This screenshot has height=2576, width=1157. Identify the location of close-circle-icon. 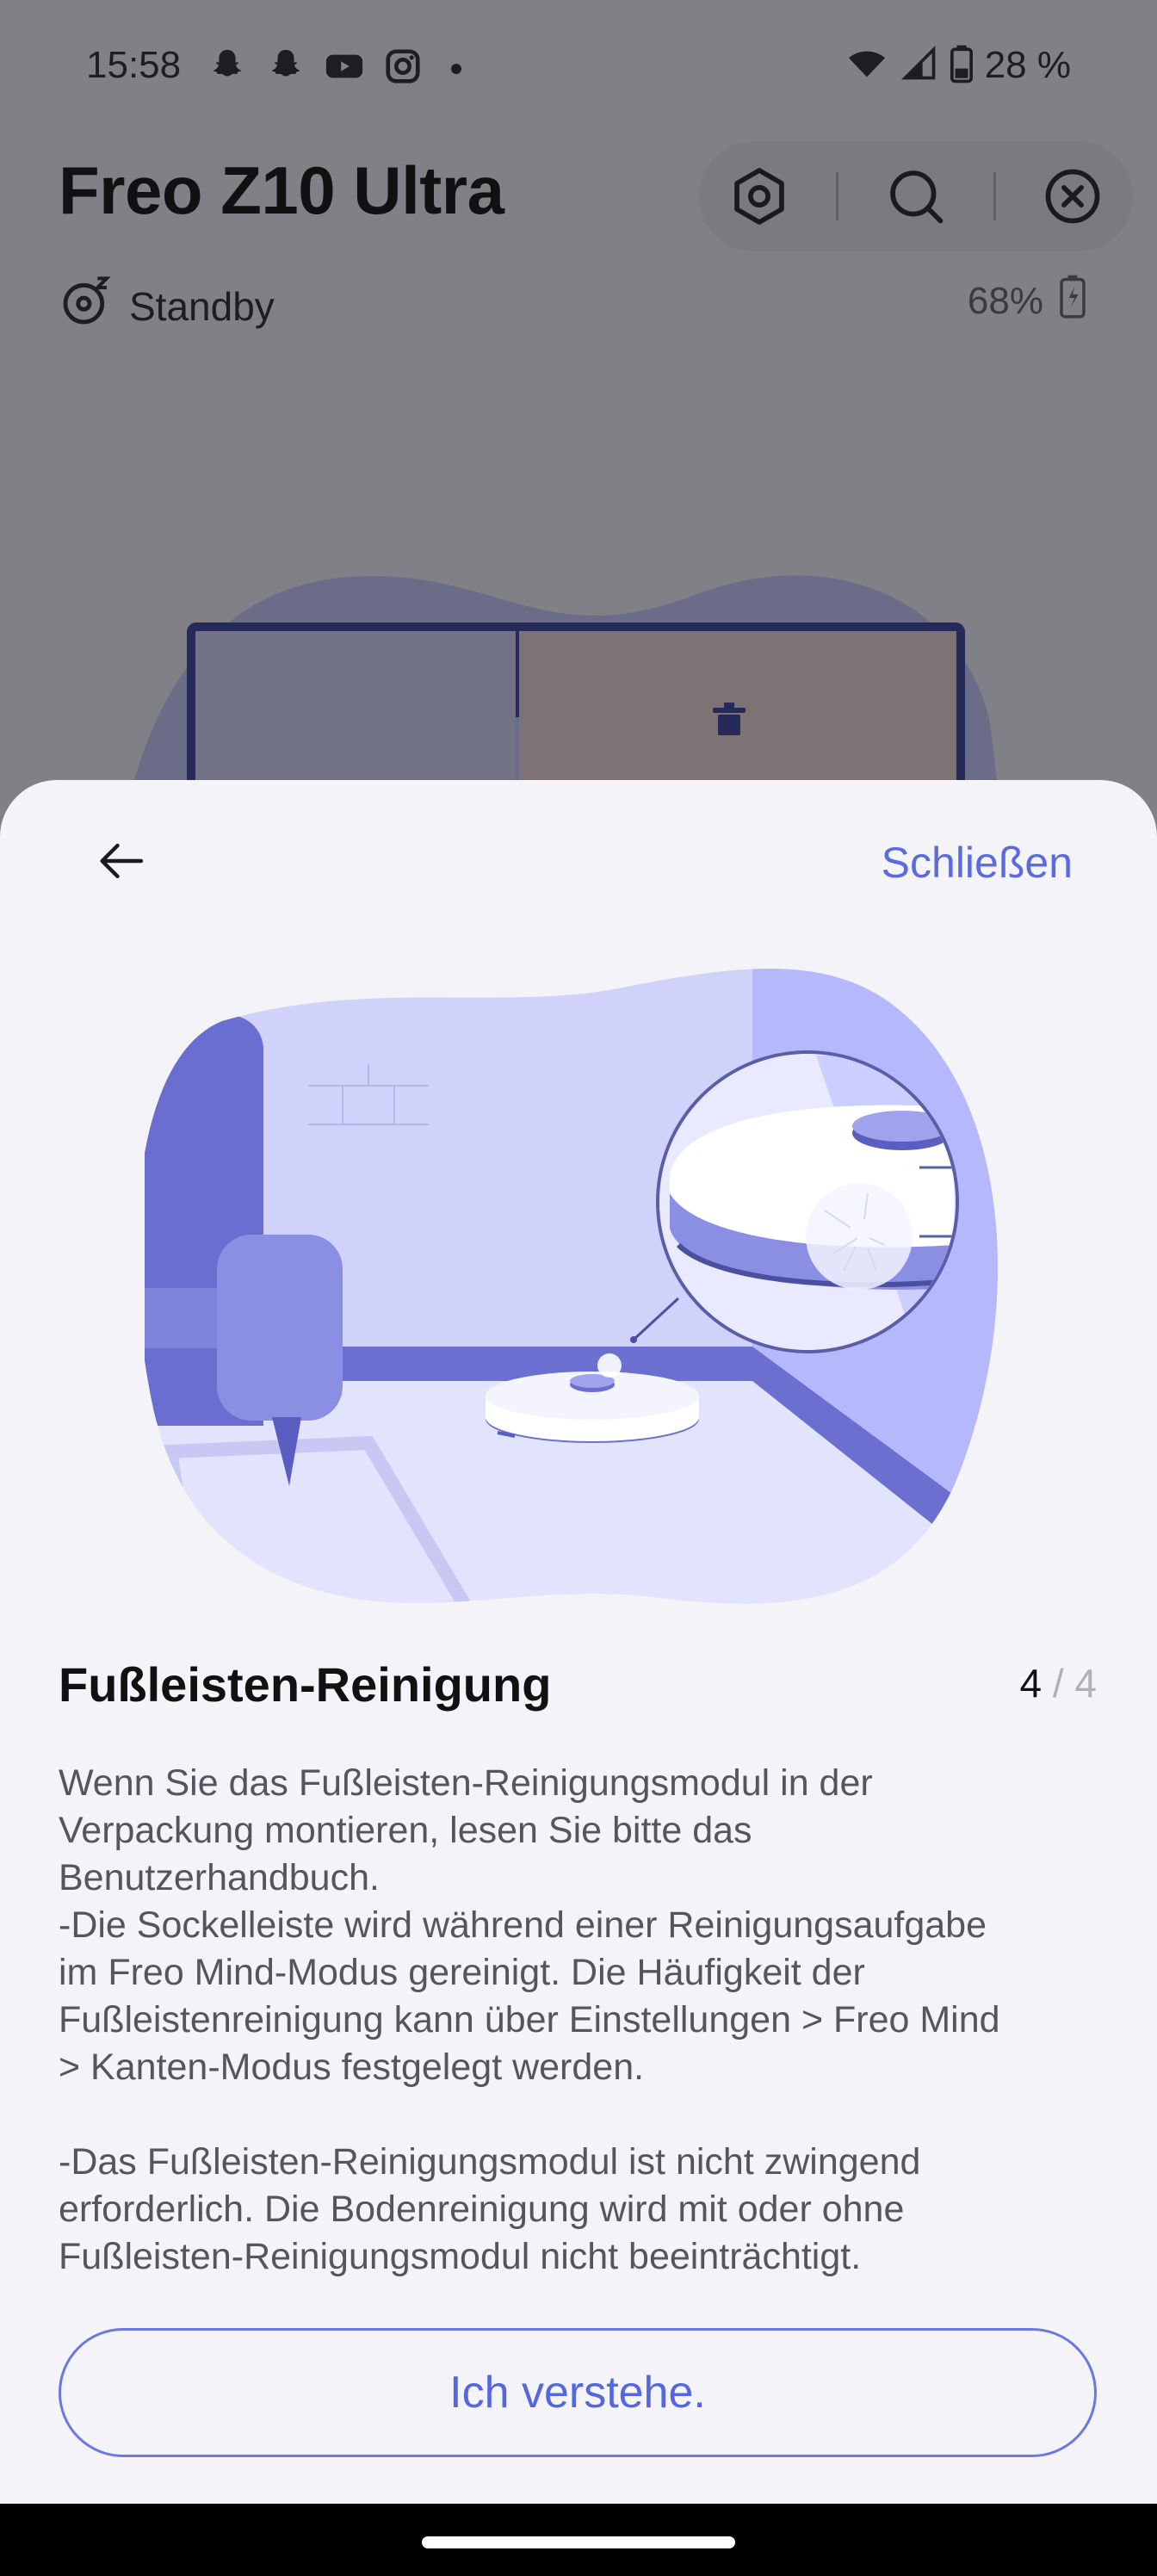
(1073, 196).